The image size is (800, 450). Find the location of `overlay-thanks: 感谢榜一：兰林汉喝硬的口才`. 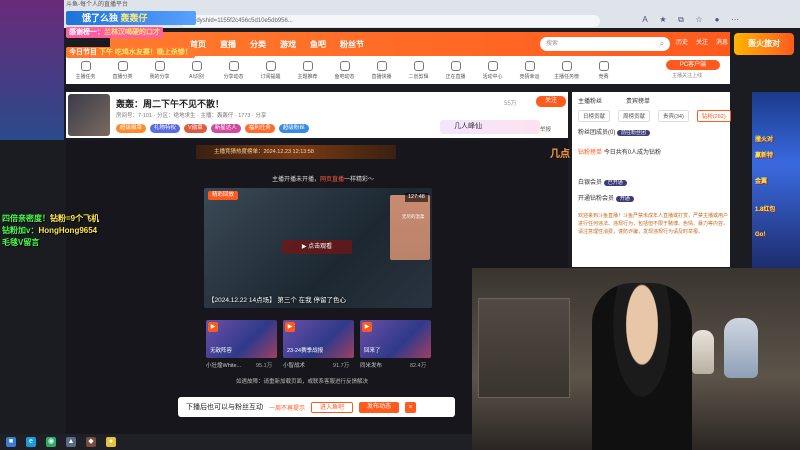

overlay-thanks: 感谢榜一：兰林汉喝硬的口才 is located at coordinates (114, 32).